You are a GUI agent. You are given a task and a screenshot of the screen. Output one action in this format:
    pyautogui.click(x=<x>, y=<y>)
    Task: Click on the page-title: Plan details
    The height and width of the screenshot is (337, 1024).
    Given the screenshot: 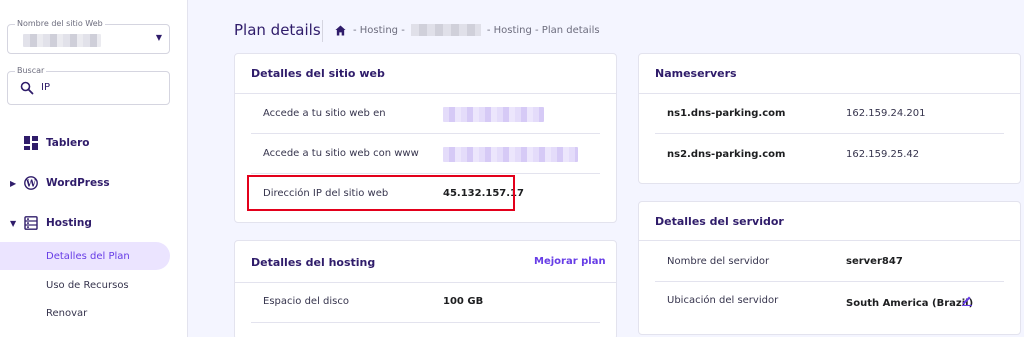 What is the action you would take?
    pyautogui.click(x=277, y=30)
    